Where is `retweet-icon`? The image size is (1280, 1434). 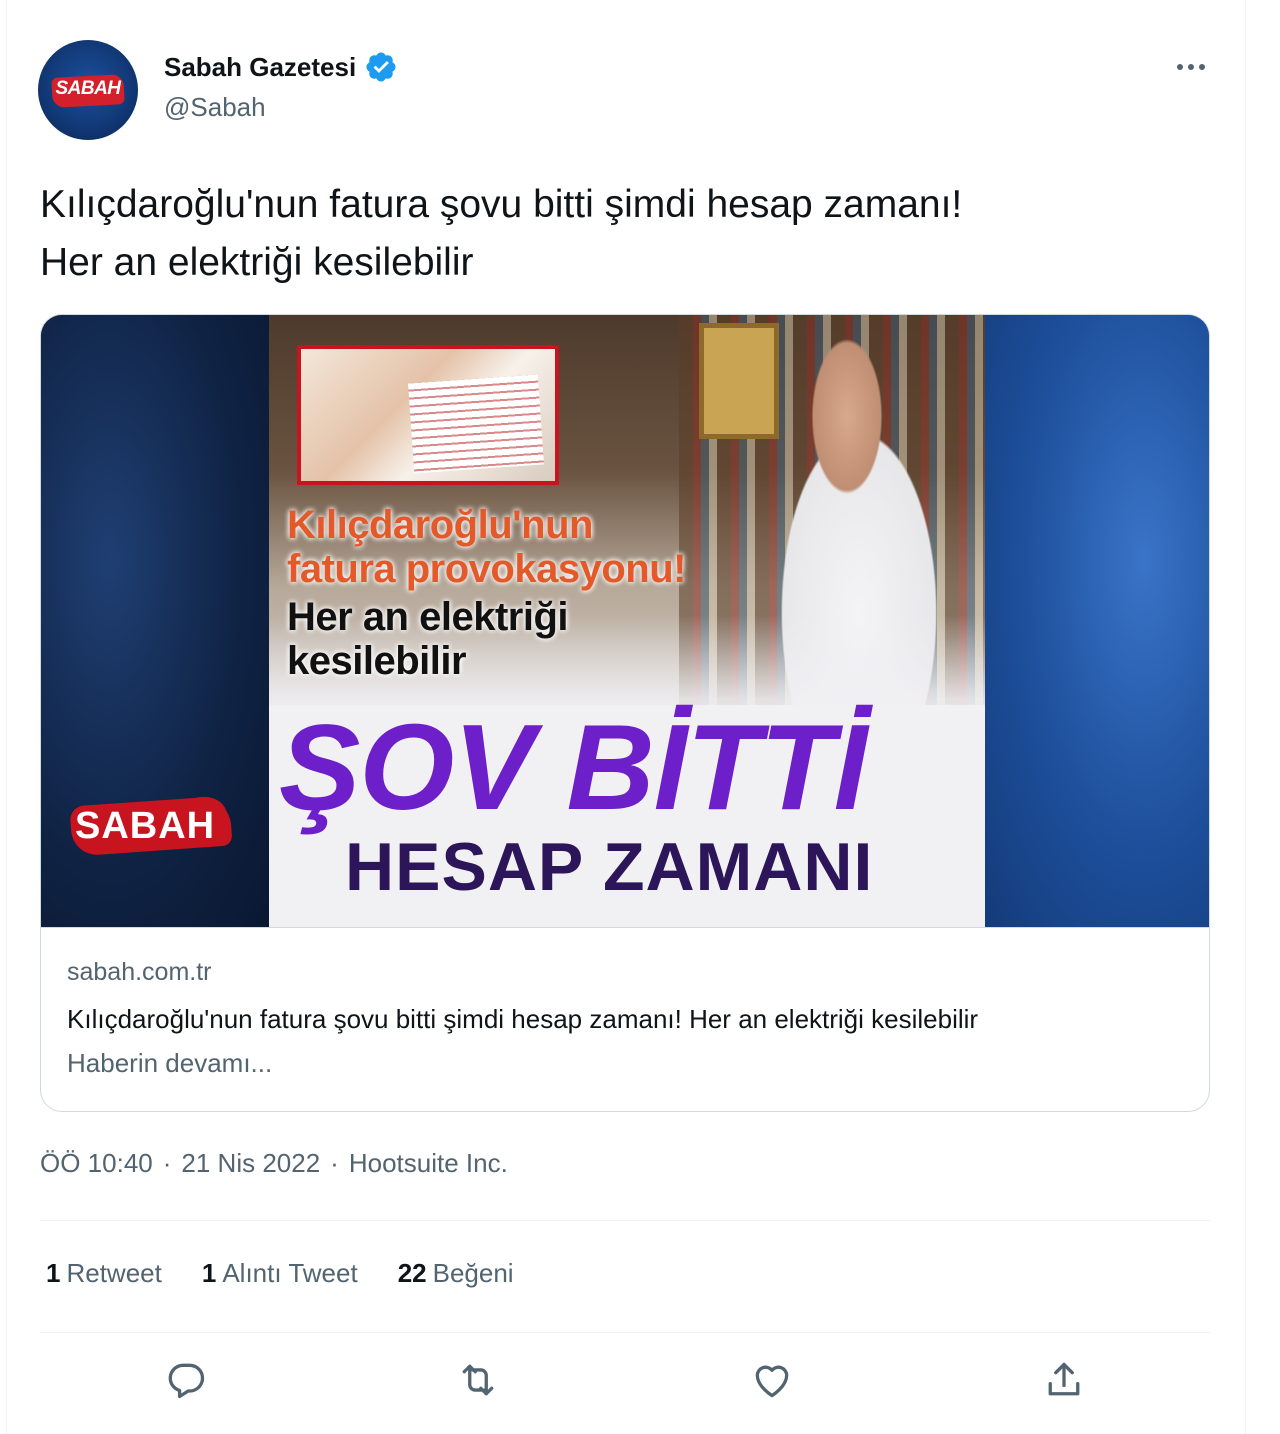
retweet-icon is located at coordinates (478, 1380).